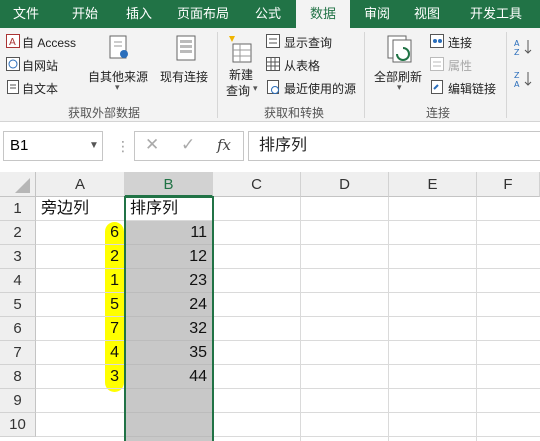  Describe the element at coordinates (18, 281) in the screenshot. I see `row-header: 4` at that location.